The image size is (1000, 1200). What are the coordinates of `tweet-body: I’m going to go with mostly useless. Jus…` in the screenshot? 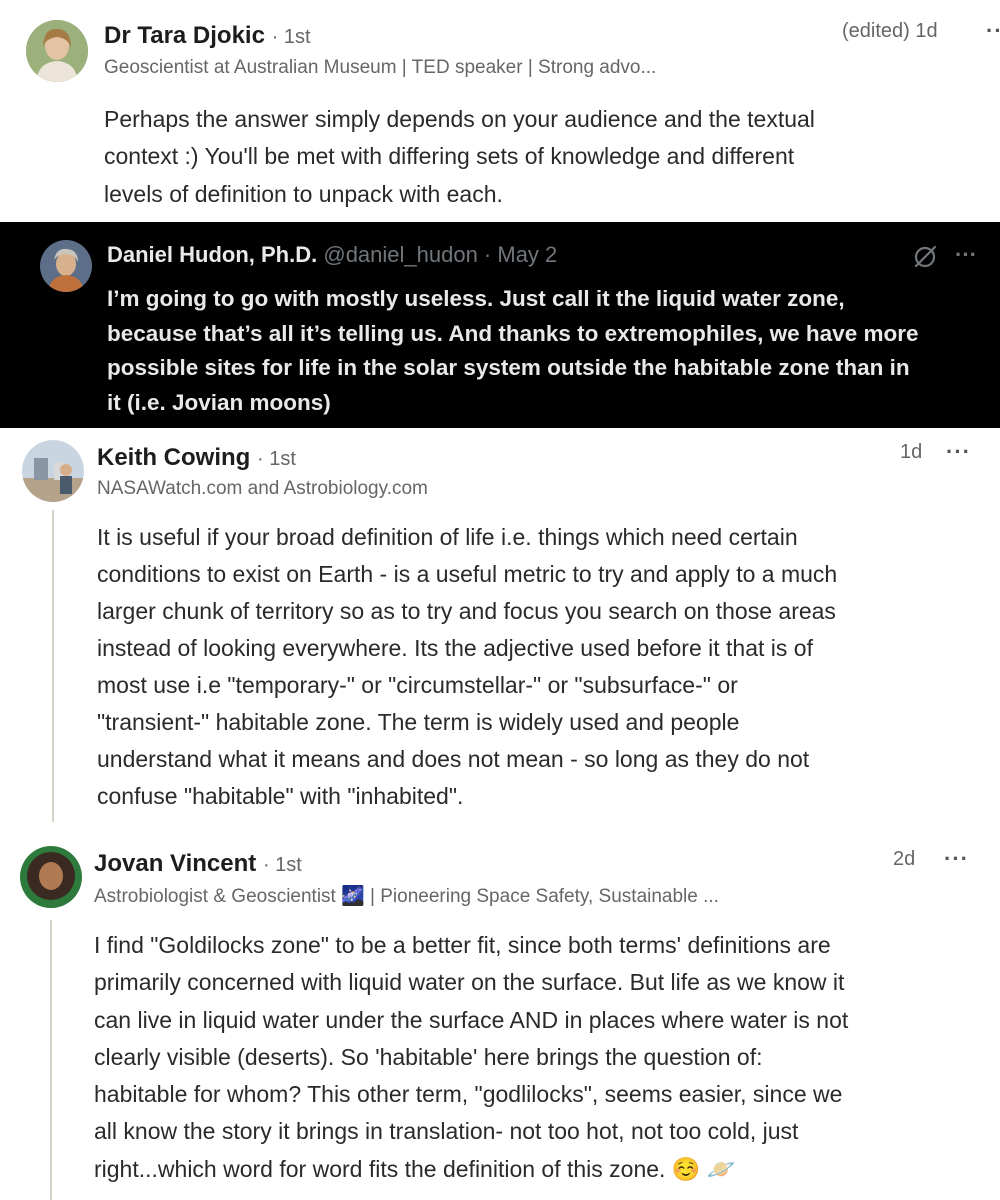 It's located at (513, 350).